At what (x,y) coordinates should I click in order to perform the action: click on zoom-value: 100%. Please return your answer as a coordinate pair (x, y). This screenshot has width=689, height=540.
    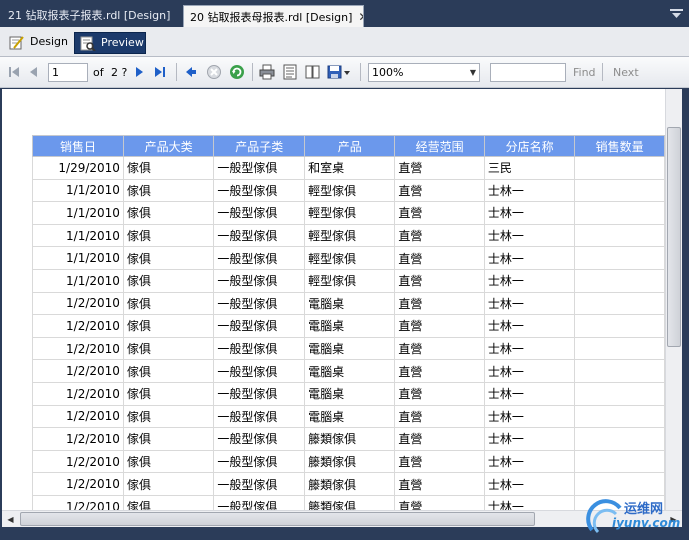
    Looking at the image, I should click on (388, 72).